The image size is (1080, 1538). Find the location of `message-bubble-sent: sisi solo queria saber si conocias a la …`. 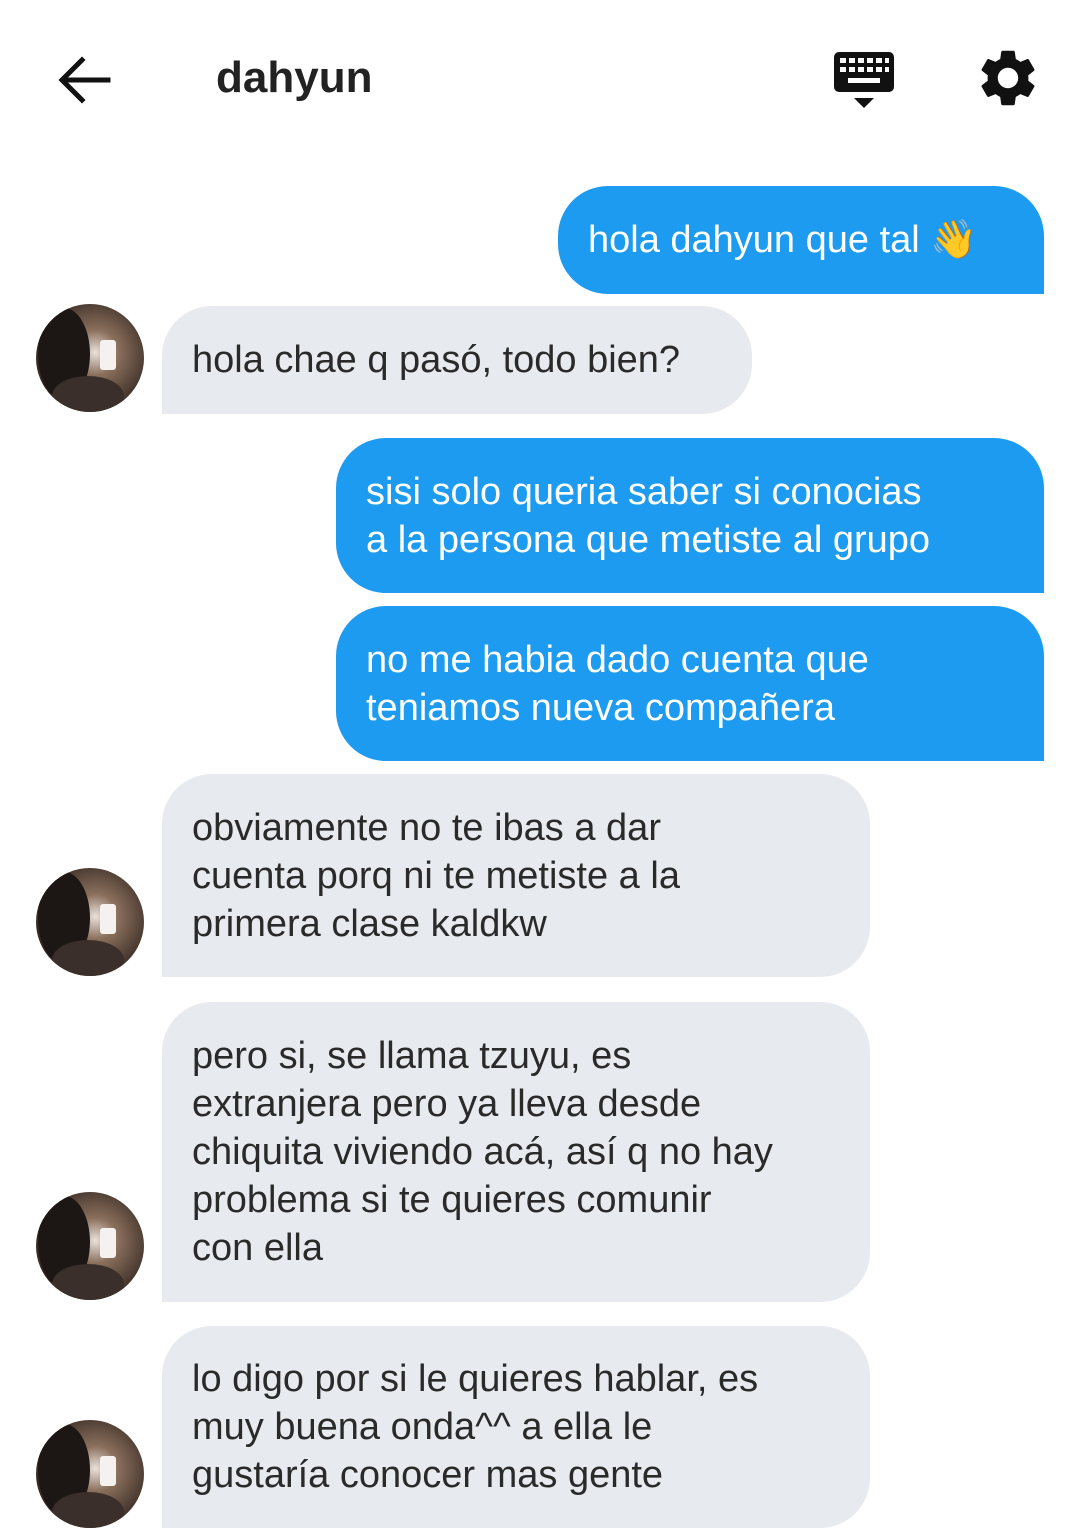

message-bubble-sent: sisi solo queria saber si conocias a la … is located at coordinates (690, 515).